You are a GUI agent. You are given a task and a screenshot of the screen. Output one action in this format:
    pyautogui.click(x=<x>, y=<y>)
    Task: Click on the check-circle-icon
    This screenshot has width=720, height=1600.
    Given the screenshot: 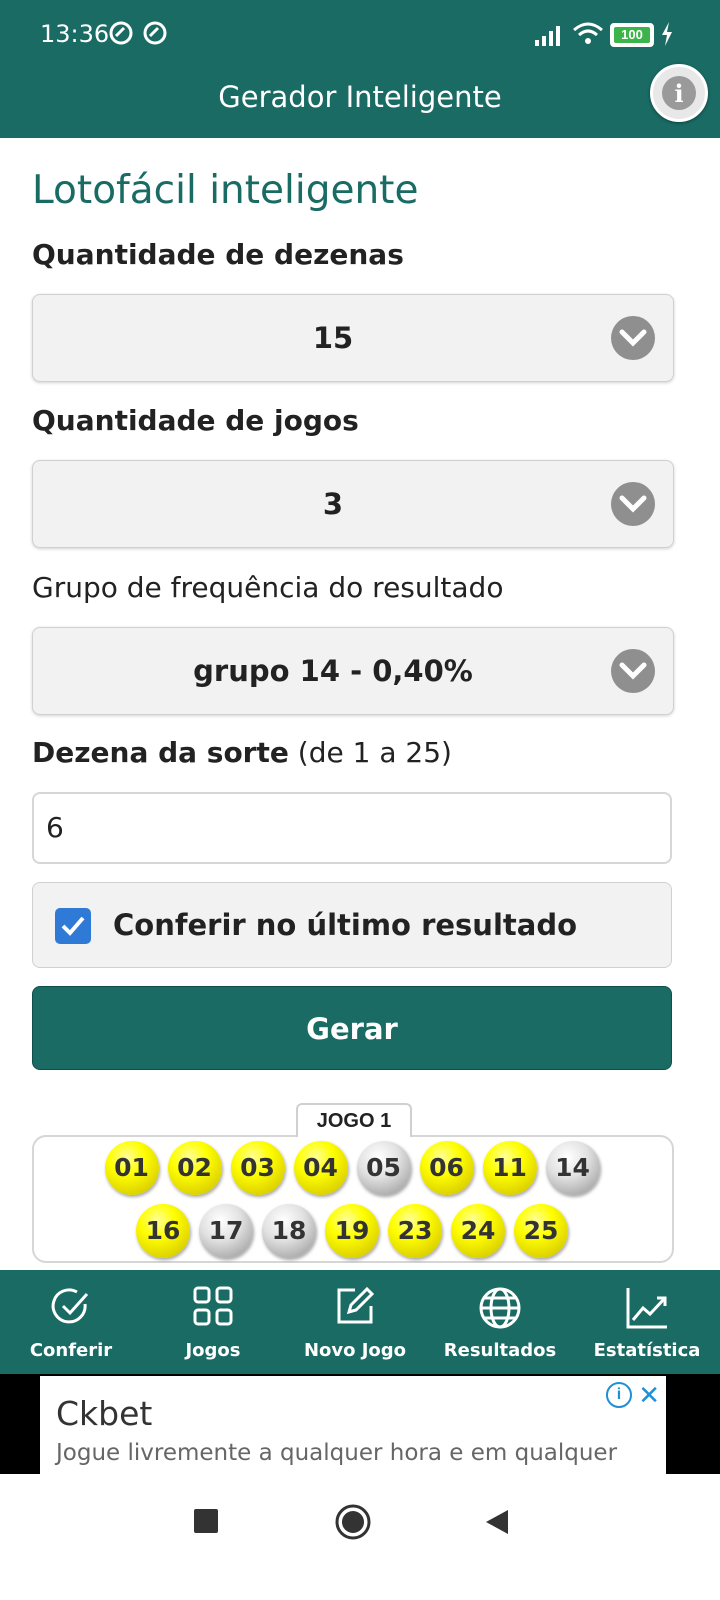 What is the action you would take?
    pyautogui.click(x=70, y=1306)
    